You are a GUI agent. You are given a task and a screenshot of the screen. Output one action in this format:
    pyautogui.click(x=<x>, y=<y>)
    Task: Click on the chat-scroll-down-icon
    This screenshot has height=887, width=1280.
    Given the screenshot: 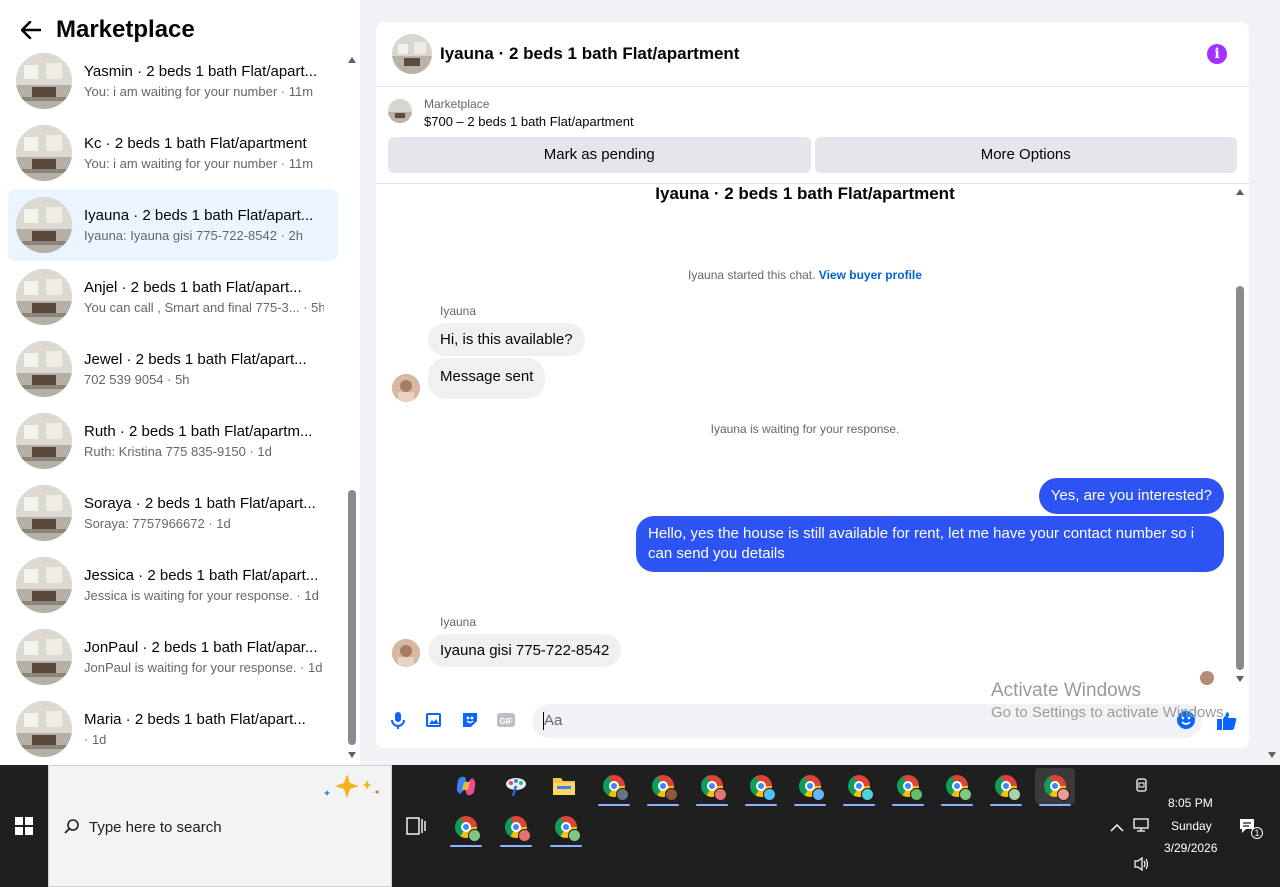 What is the action you would take?
    pyautogui.click(x=1240, y=679)
    